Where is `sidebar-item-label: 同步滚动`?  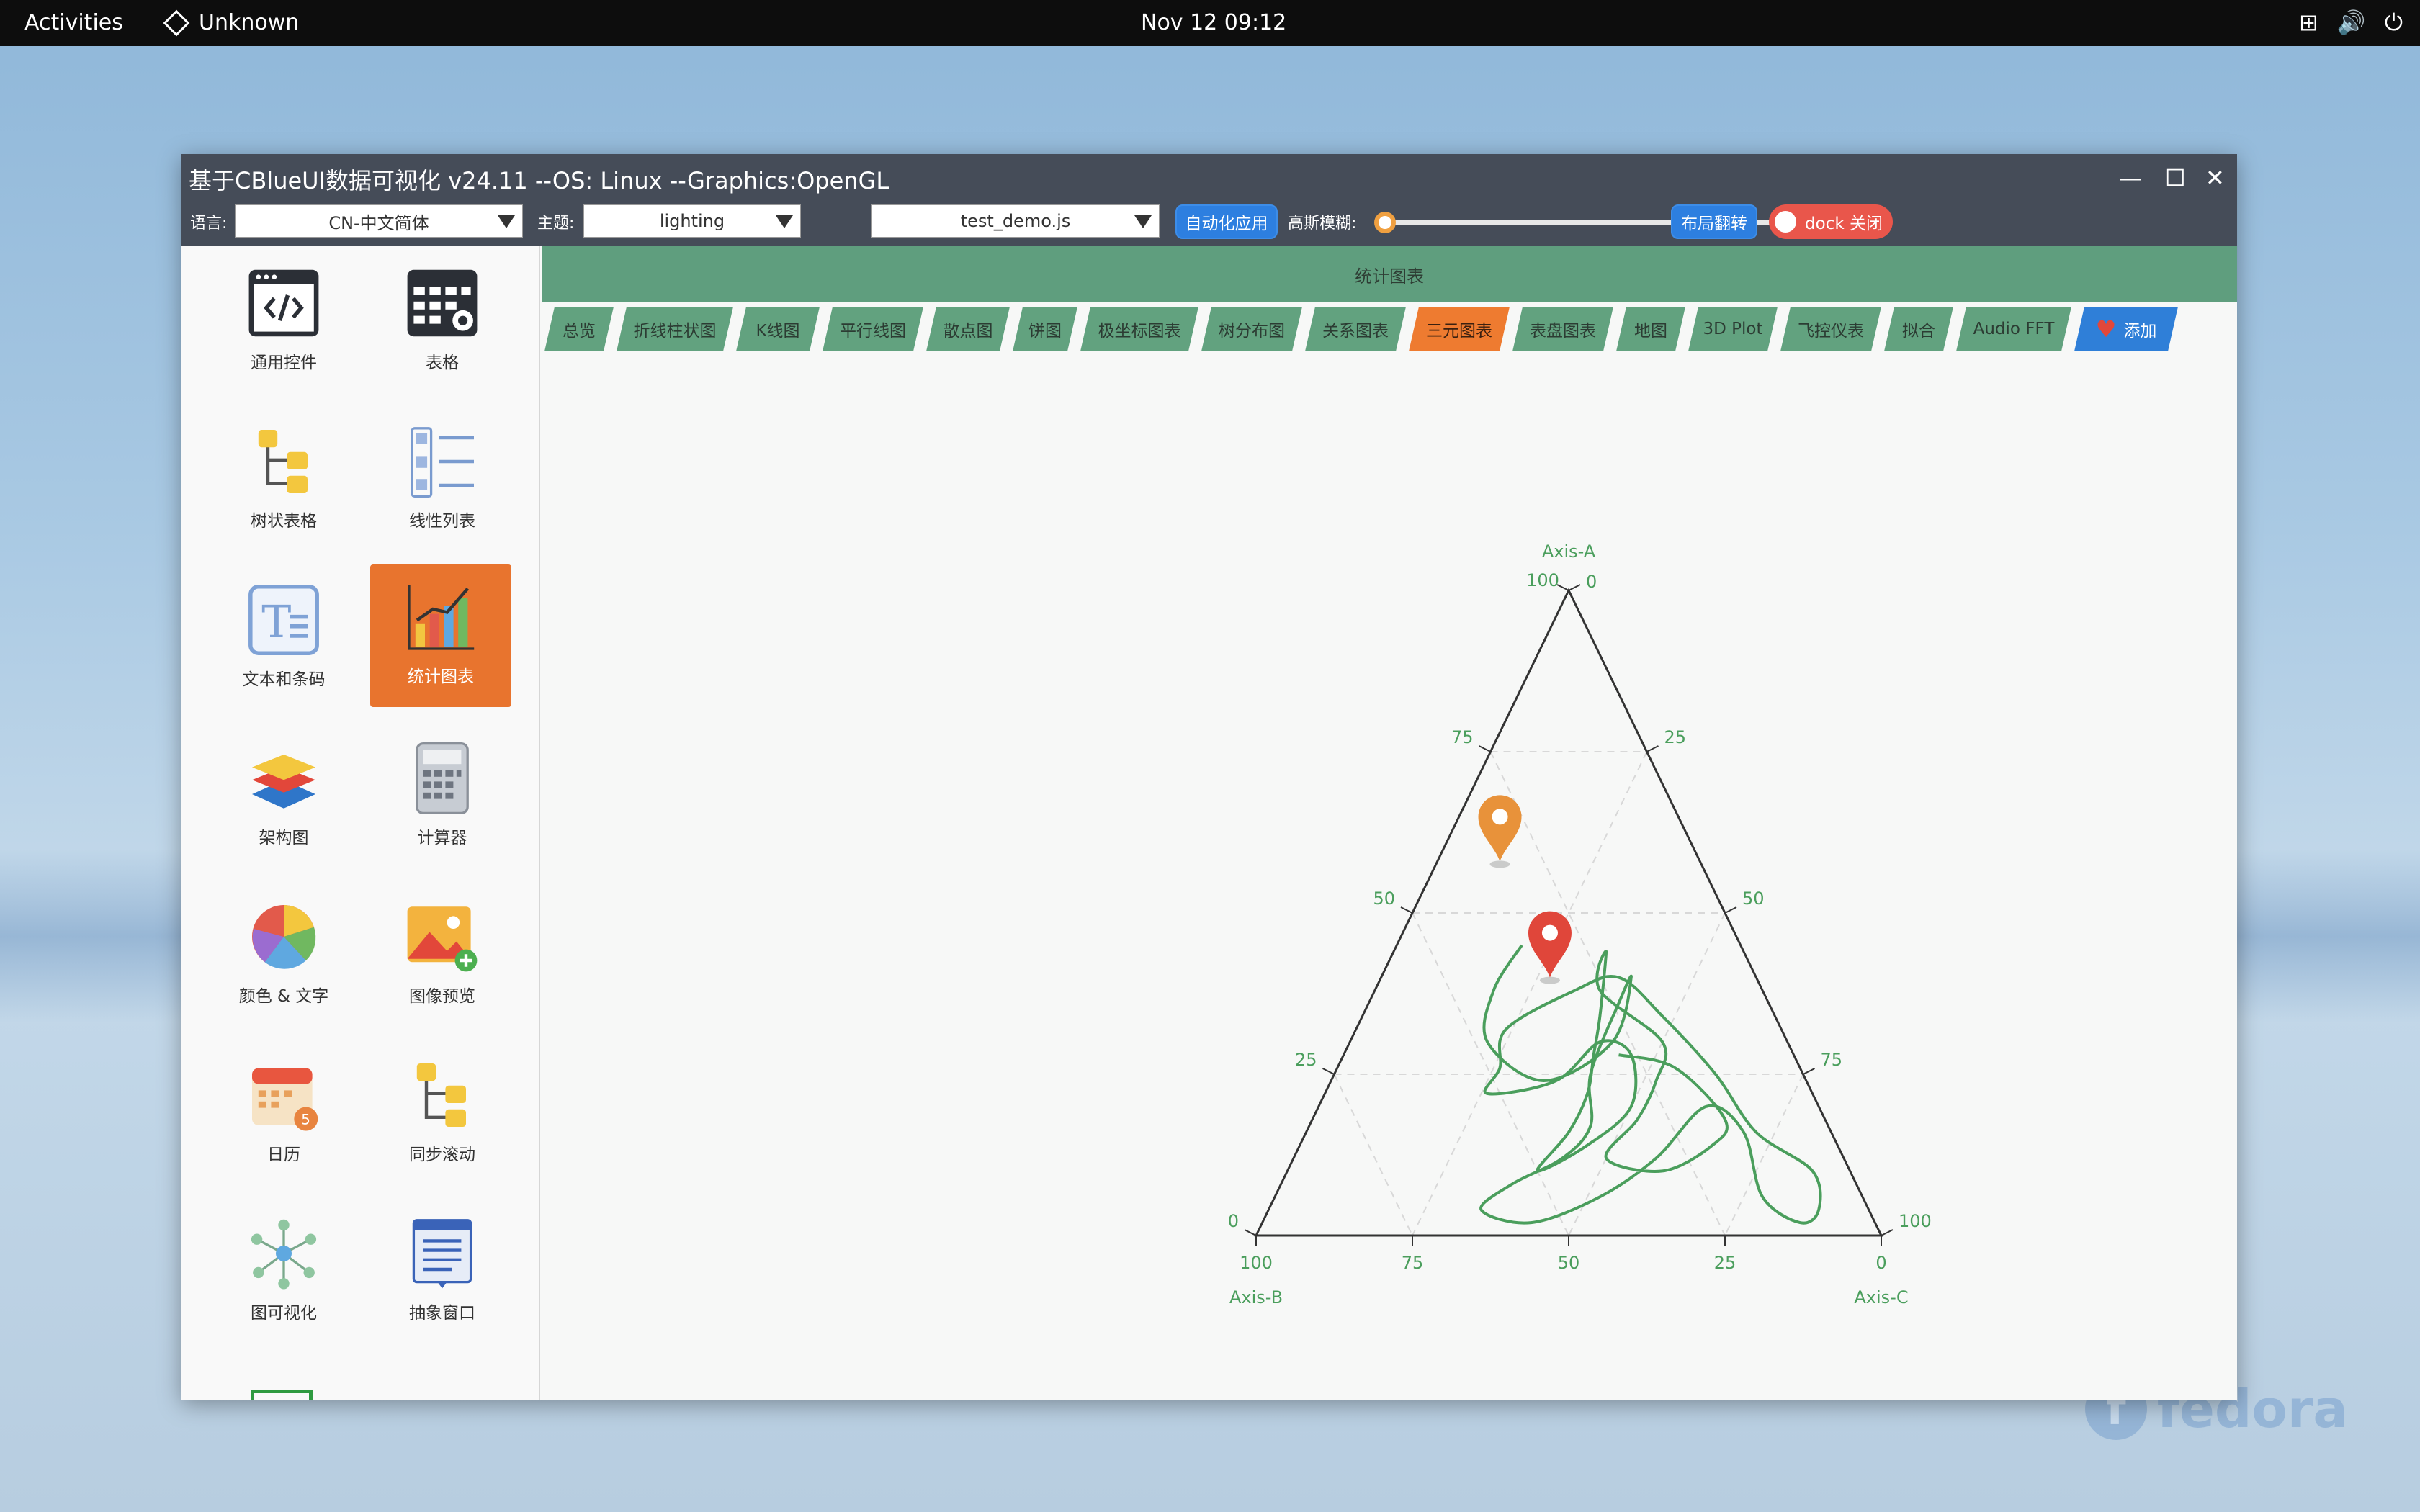 sidebar-item-label: 同步滚动 is located at coordinates (442, 1155).